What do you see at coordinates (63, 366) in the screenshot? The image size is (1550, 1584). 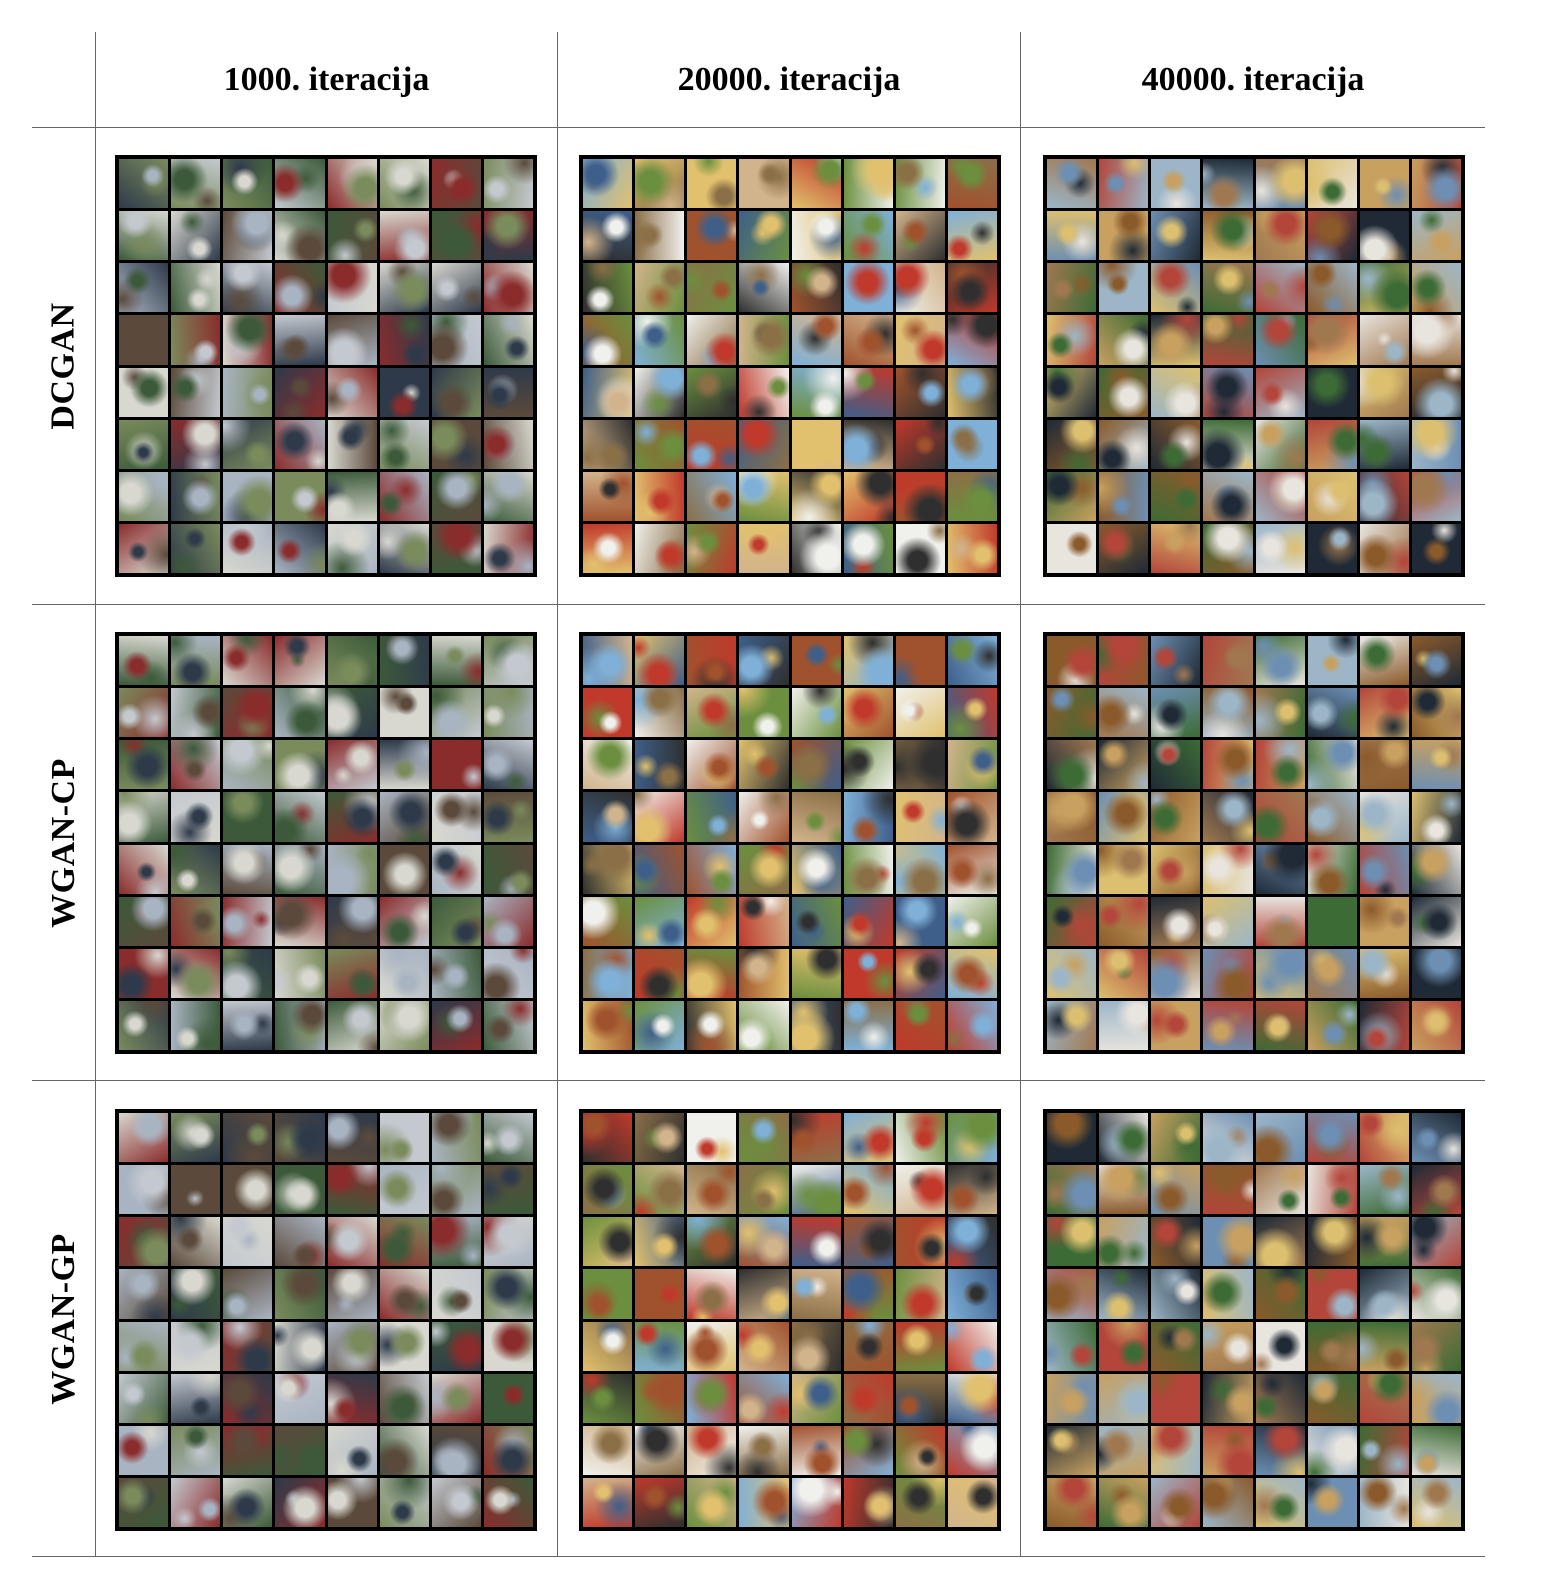 I see `row-header: DCGAN` at bounding box center [63, 366].